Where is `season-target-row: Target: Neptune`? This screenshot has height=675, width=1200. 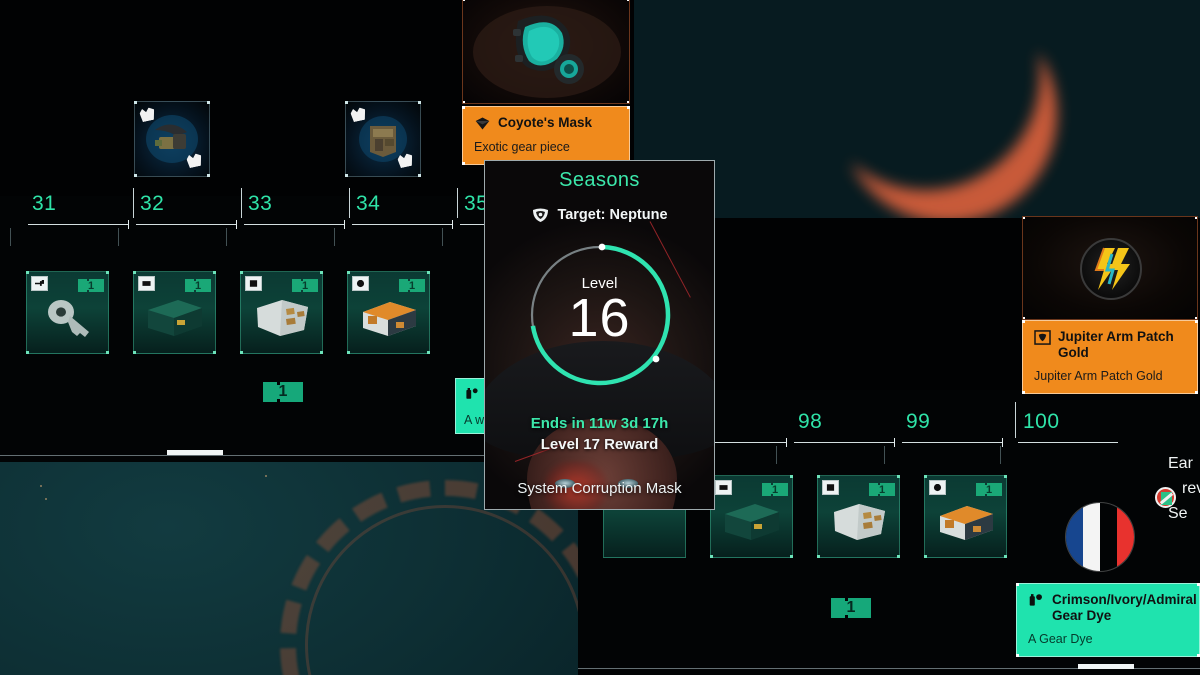 season-target-row: Target: Neptune is located at coordinates (599, 215).